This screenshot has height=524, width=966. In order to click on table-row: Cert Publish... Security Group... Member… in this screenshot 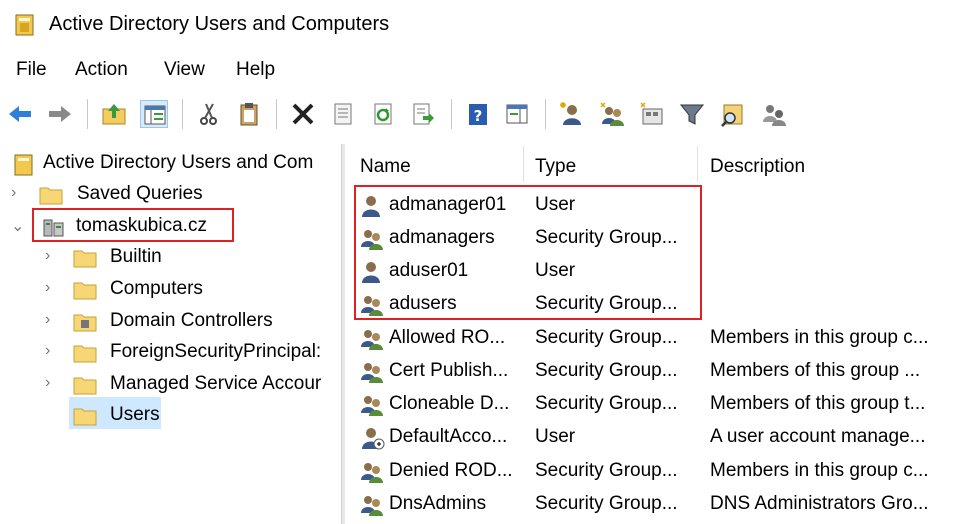, I will do `click(655, 371)`.